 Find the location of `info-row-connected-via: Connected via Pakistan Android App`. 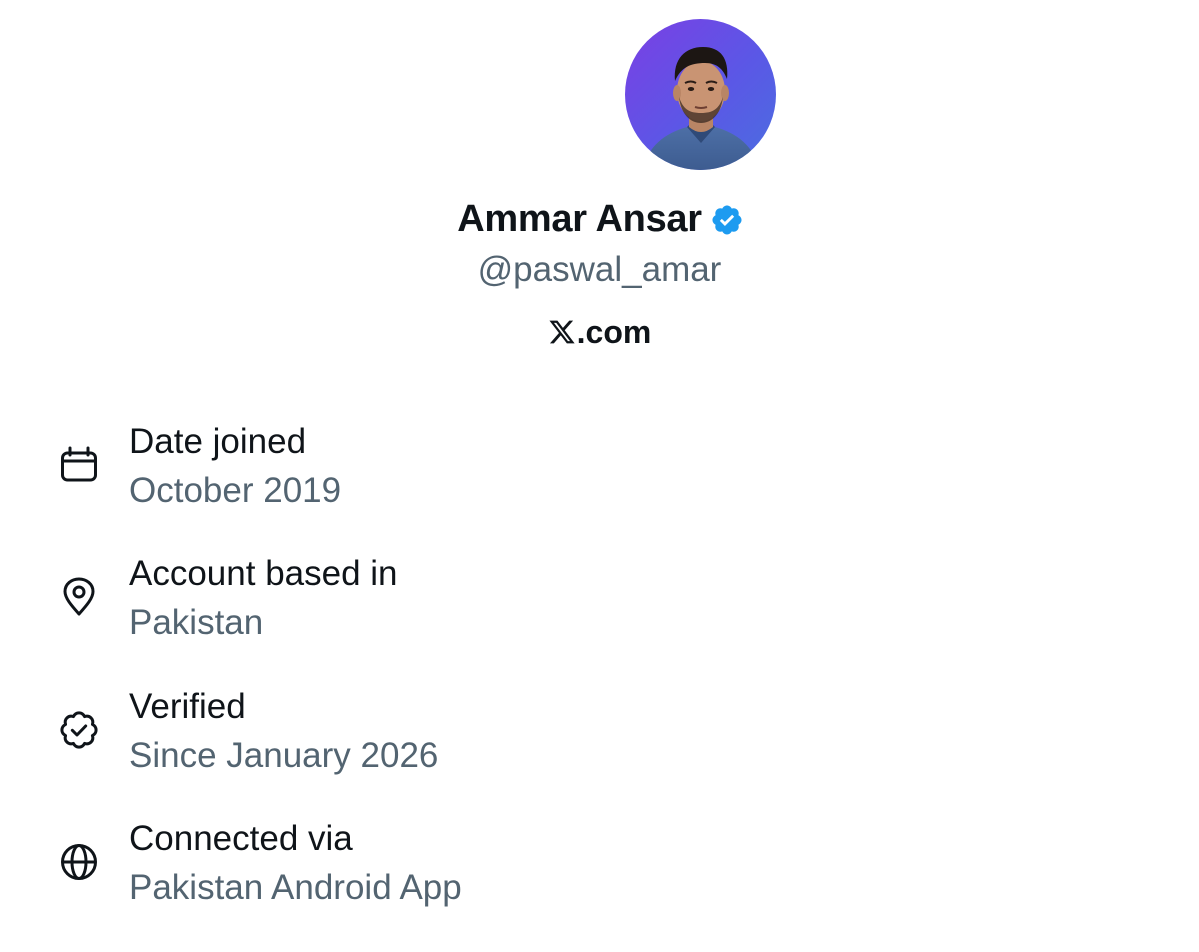

info-row-connected-via: Connected via Pakistan Android App is located at coordinates (599, 872).